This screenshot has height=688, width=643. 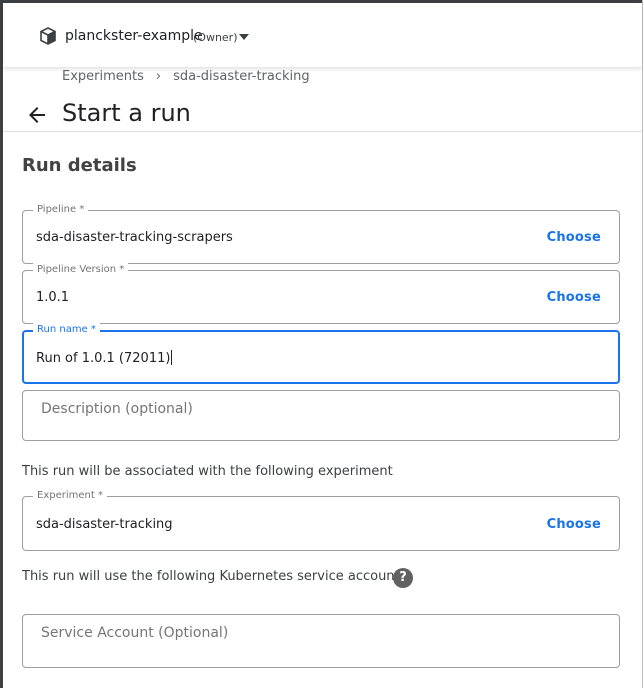 I want to click on namespace-role: (Owner), so click(x=215, y=37).